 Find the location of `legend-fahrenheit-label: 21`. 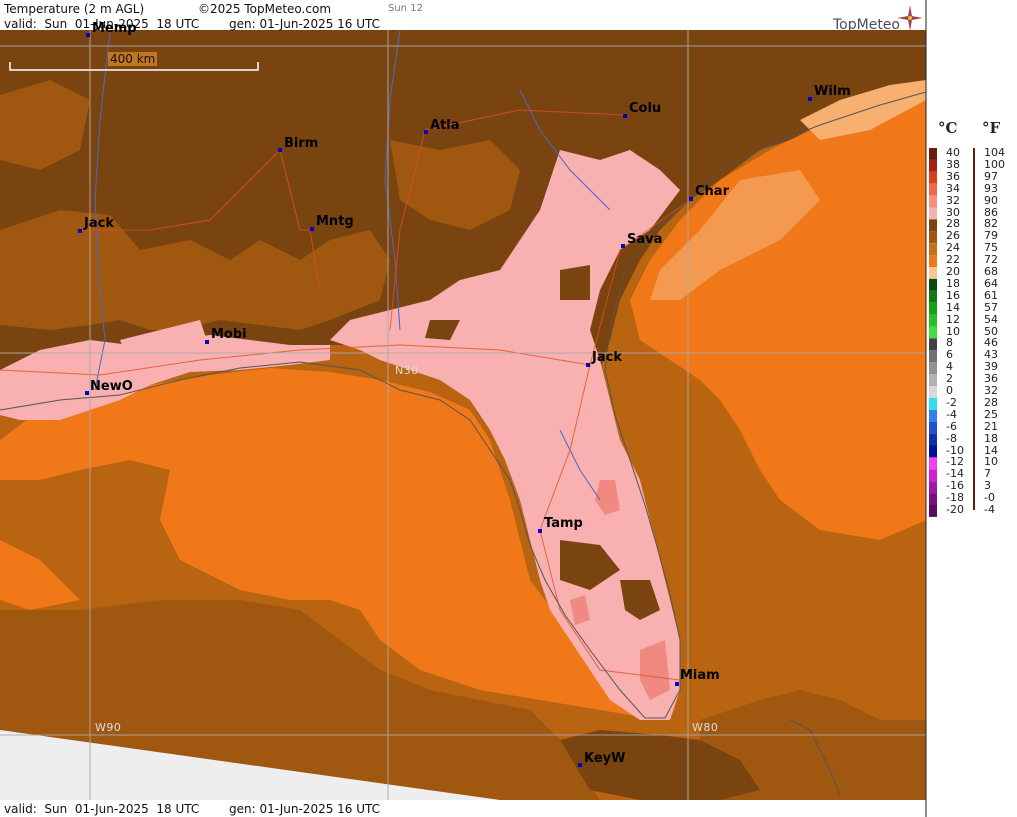

legend-fahrenheit-label: 21 is located at coordinates (991, 426).